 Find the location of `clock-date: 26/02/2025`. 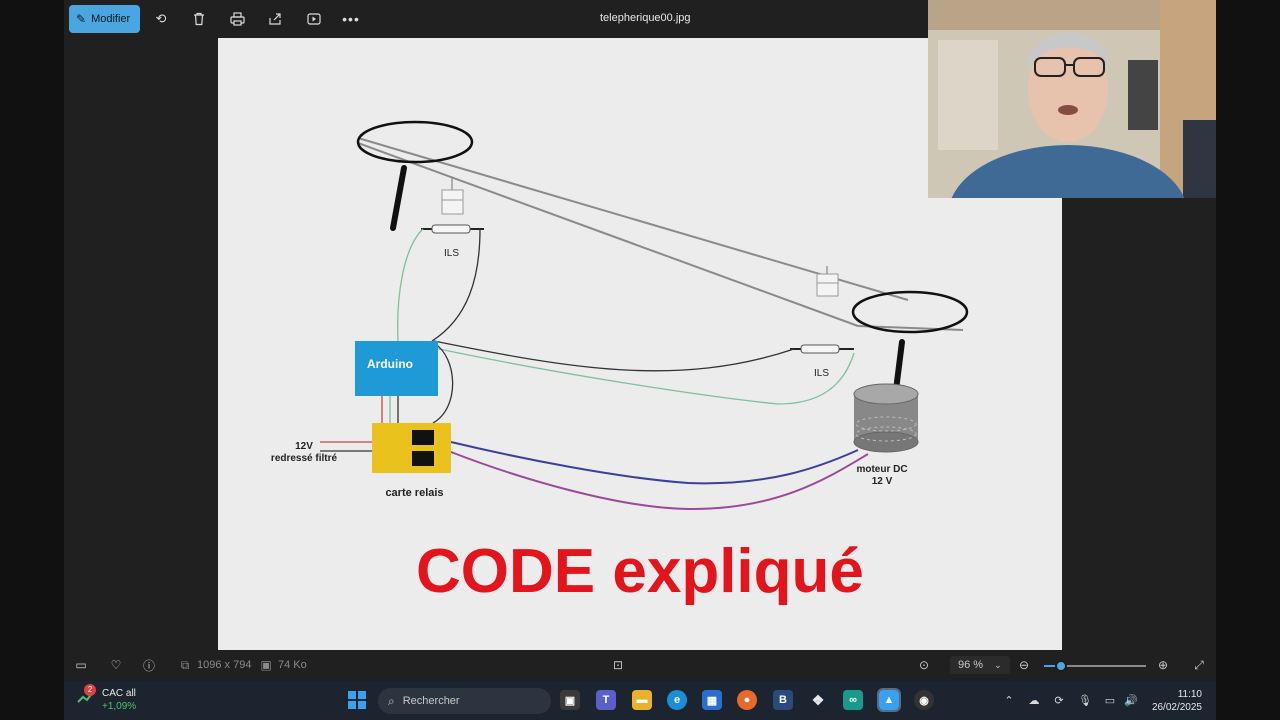

clock-date: 26/02/2025 is located at coordinates (1176, 707).